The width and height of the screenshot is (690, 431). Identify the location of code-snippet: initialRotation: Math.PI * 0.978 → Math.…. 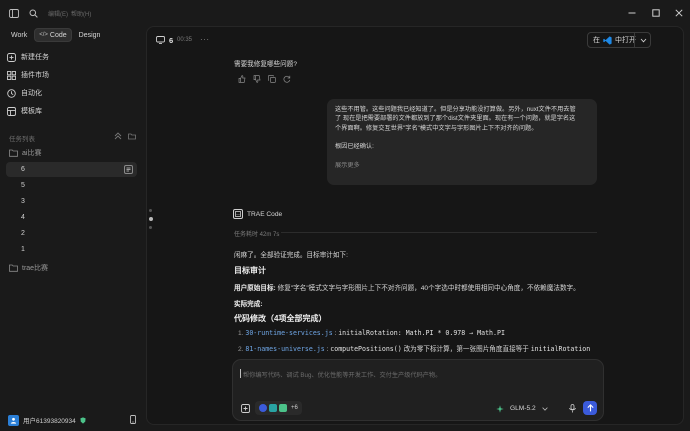
(421, 333).